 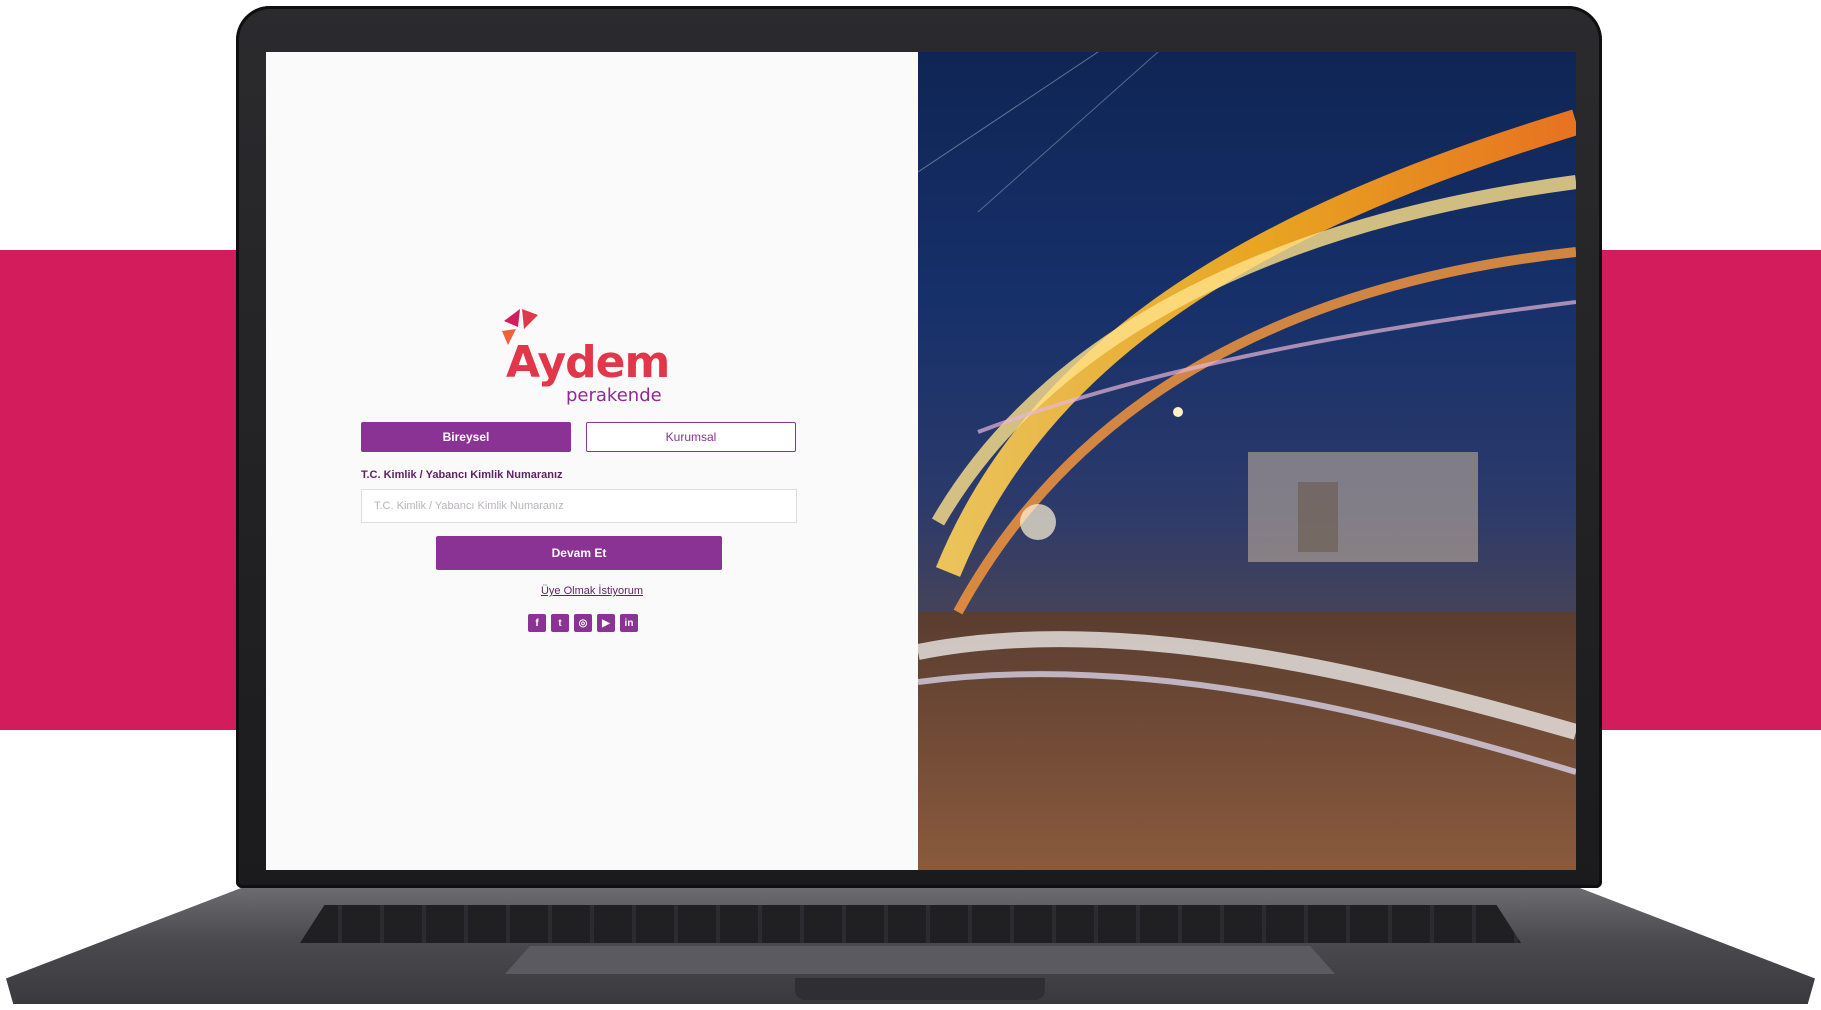 What do you see at coordinates (466, 437) in the screenshot?
I see `tab-bireysel: Bireysel` at bounding box center [466, 437].